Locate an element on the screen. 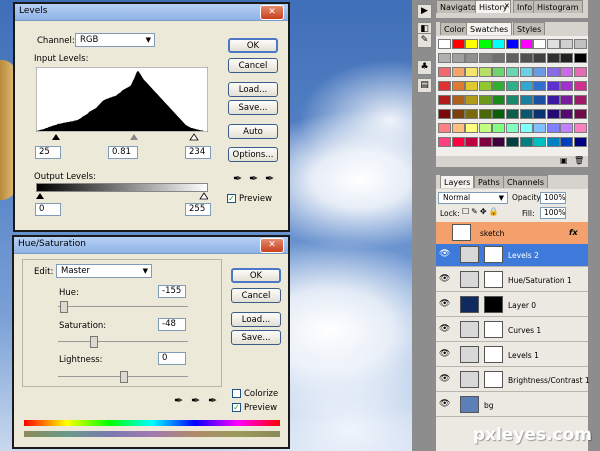 Image resolution: width=600 pixels, height=451 pixels. hue-slider-track is located at coordinates (123, 306).